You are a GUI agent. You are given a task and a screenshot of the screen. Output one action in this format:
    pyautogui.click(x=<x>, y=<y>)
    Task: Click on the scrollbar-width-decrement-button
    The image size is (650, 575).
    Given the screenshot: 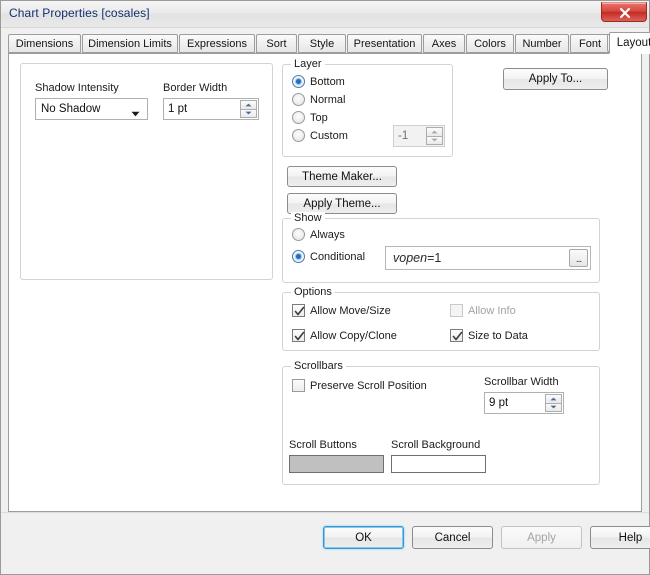 What is the action you would take?
    pyautogui.click(x=553, y=407)
    